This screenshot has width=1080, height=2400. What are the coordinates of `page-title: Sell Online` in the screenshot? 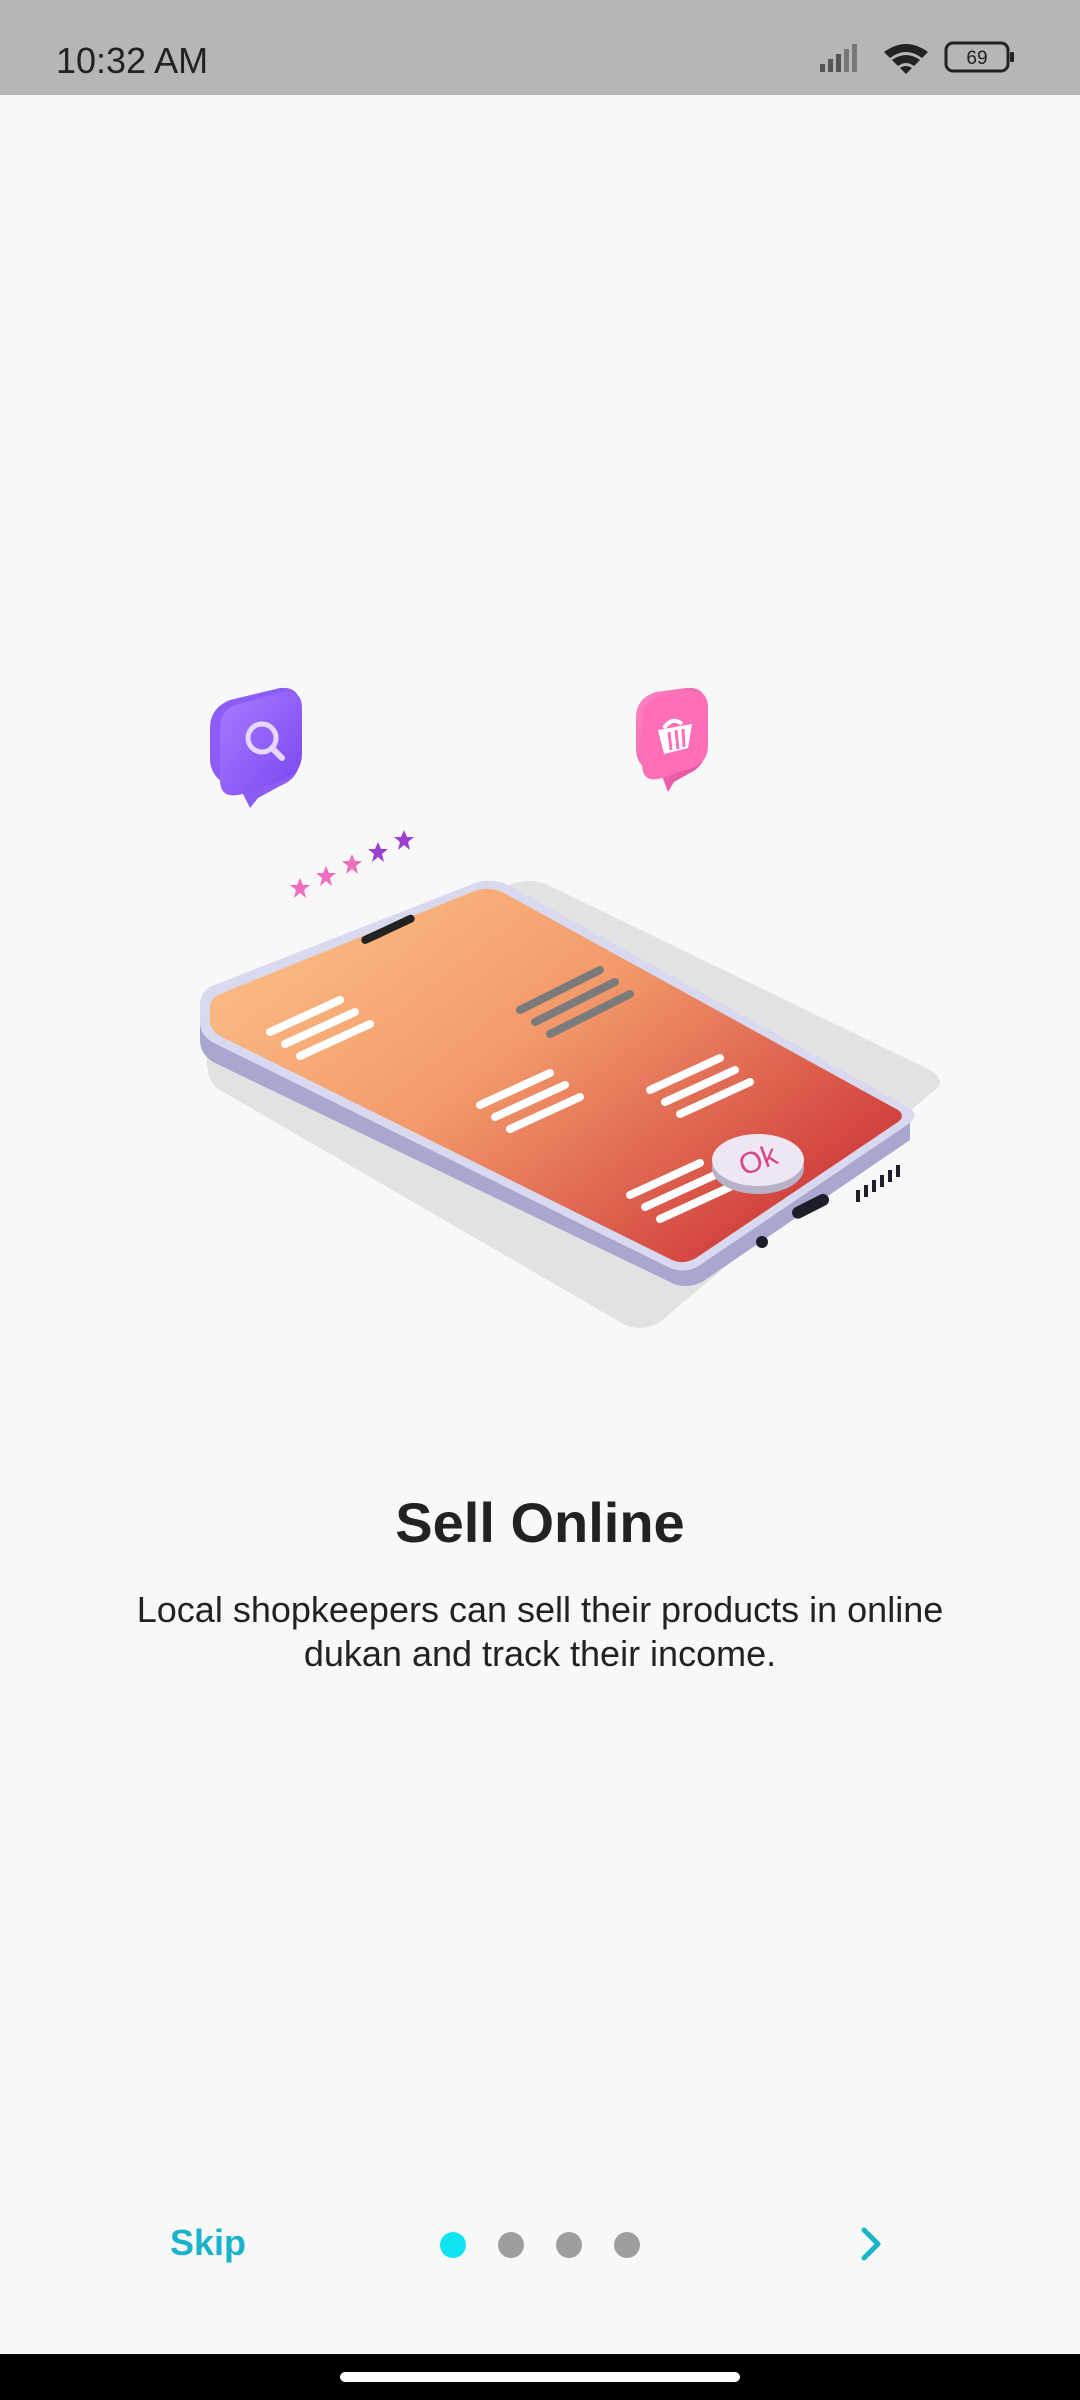 It's located at (540, 1522).